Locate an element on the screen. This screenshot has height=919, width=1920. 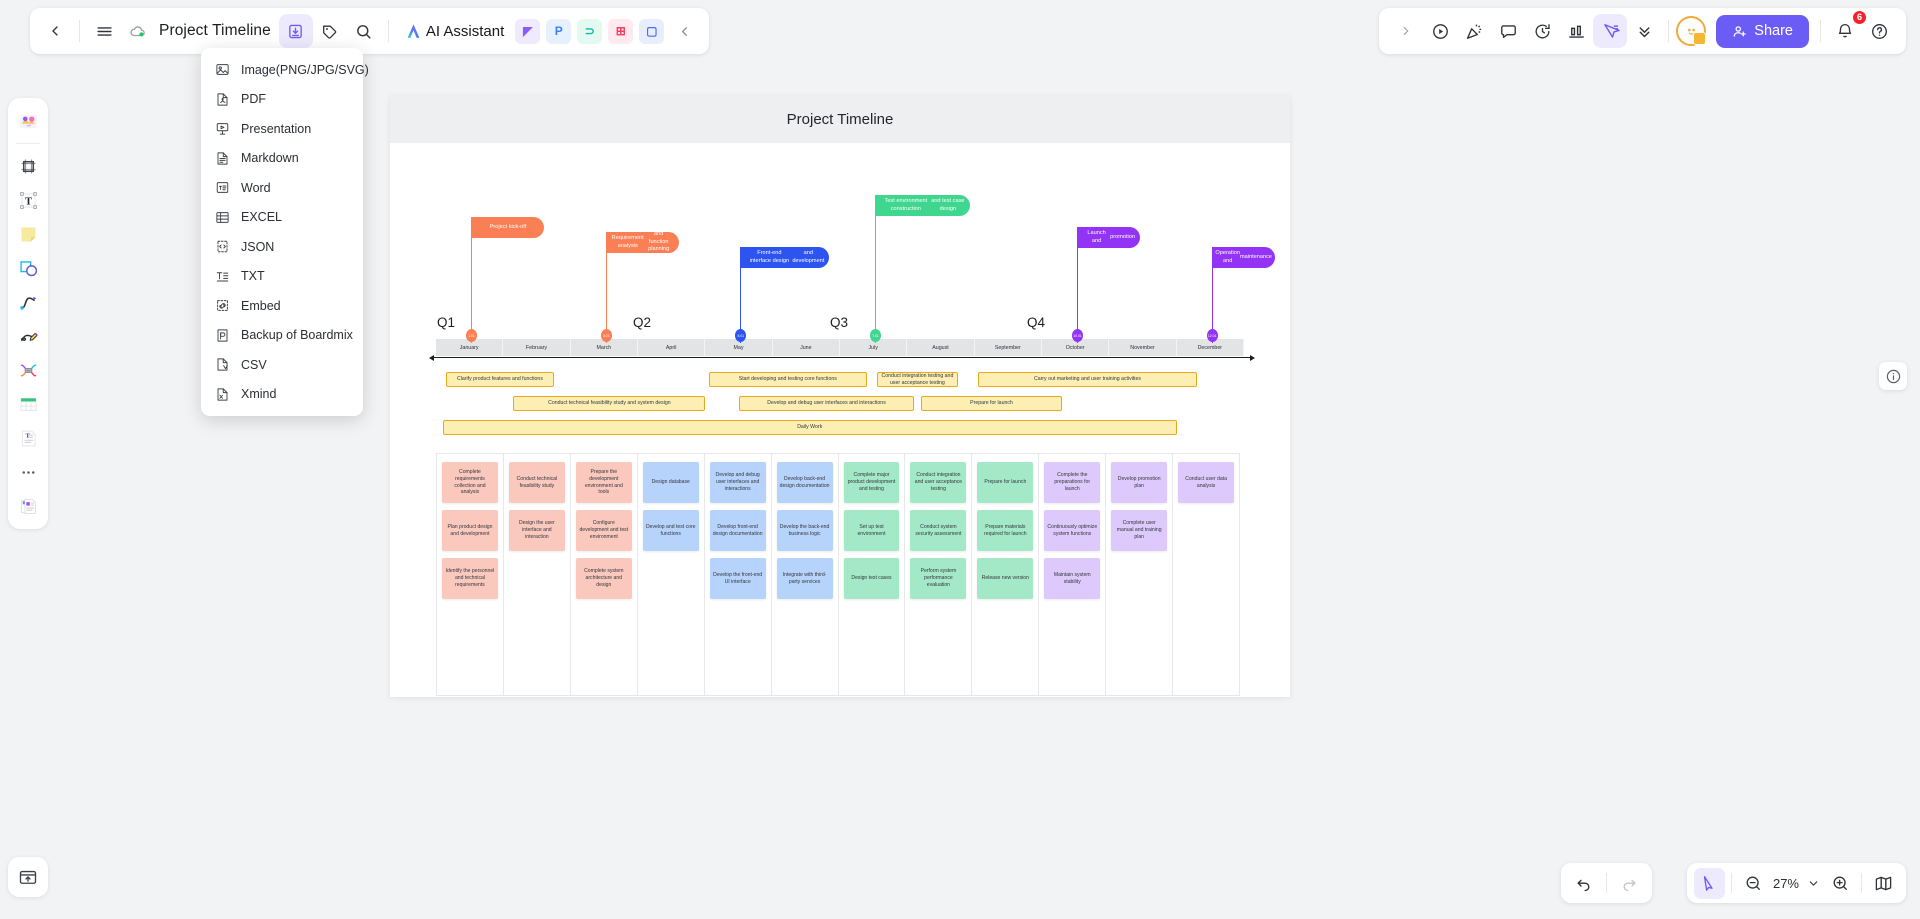
sticky-note-tool is located at coordinates (28, 234).